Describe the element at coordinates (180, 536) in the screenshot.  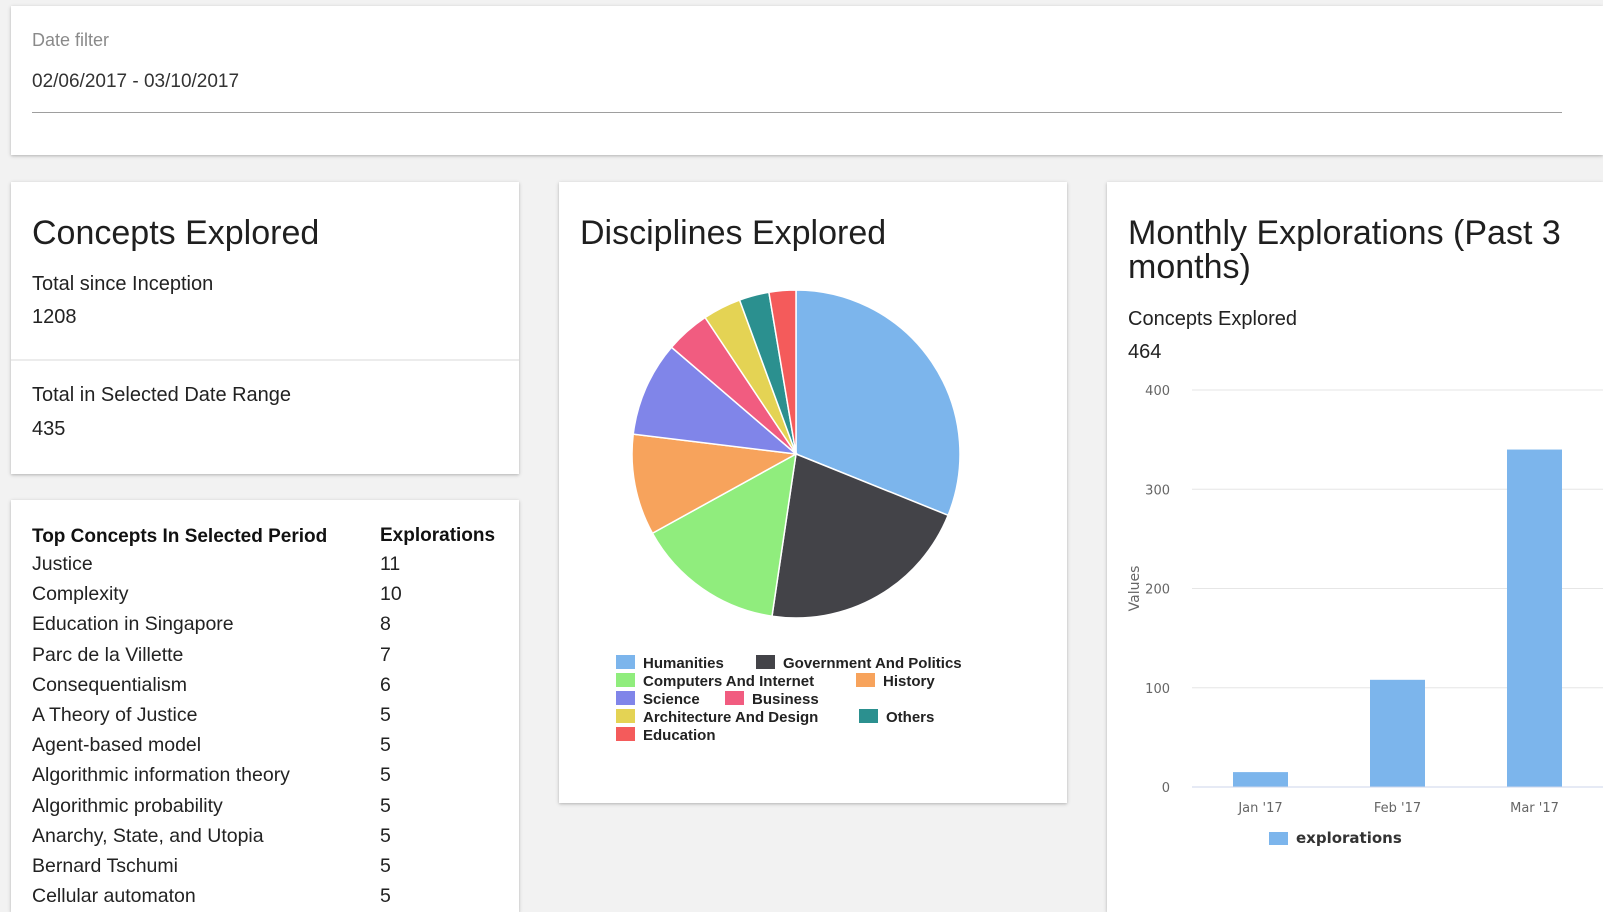
I see `top-concepts-header: Top Concepts In Selected Period` at that location.